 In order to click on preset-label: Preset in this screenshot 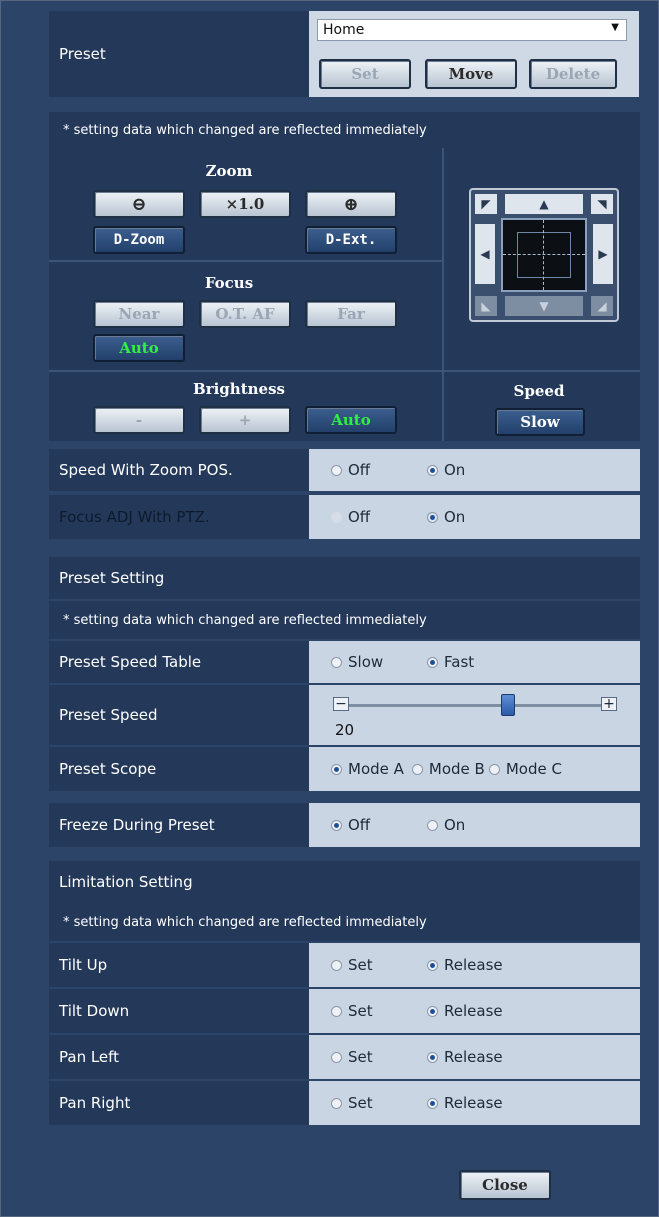, I will do `click(82, 54)`.